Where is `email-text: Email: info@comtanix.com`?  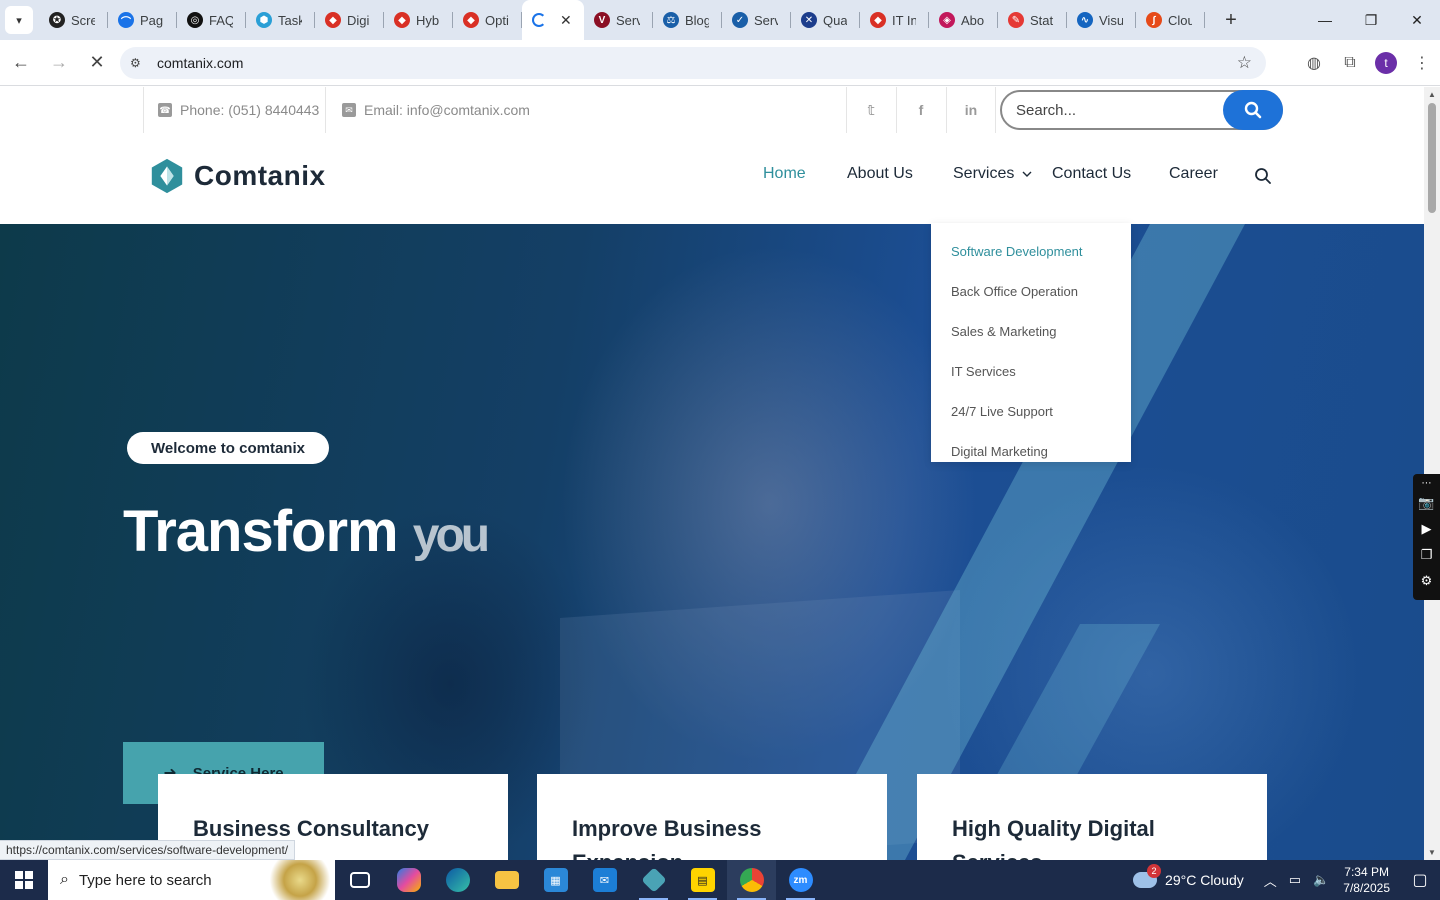 email-text: Email: info@comtanix.com is located at coordinates (447, 110).